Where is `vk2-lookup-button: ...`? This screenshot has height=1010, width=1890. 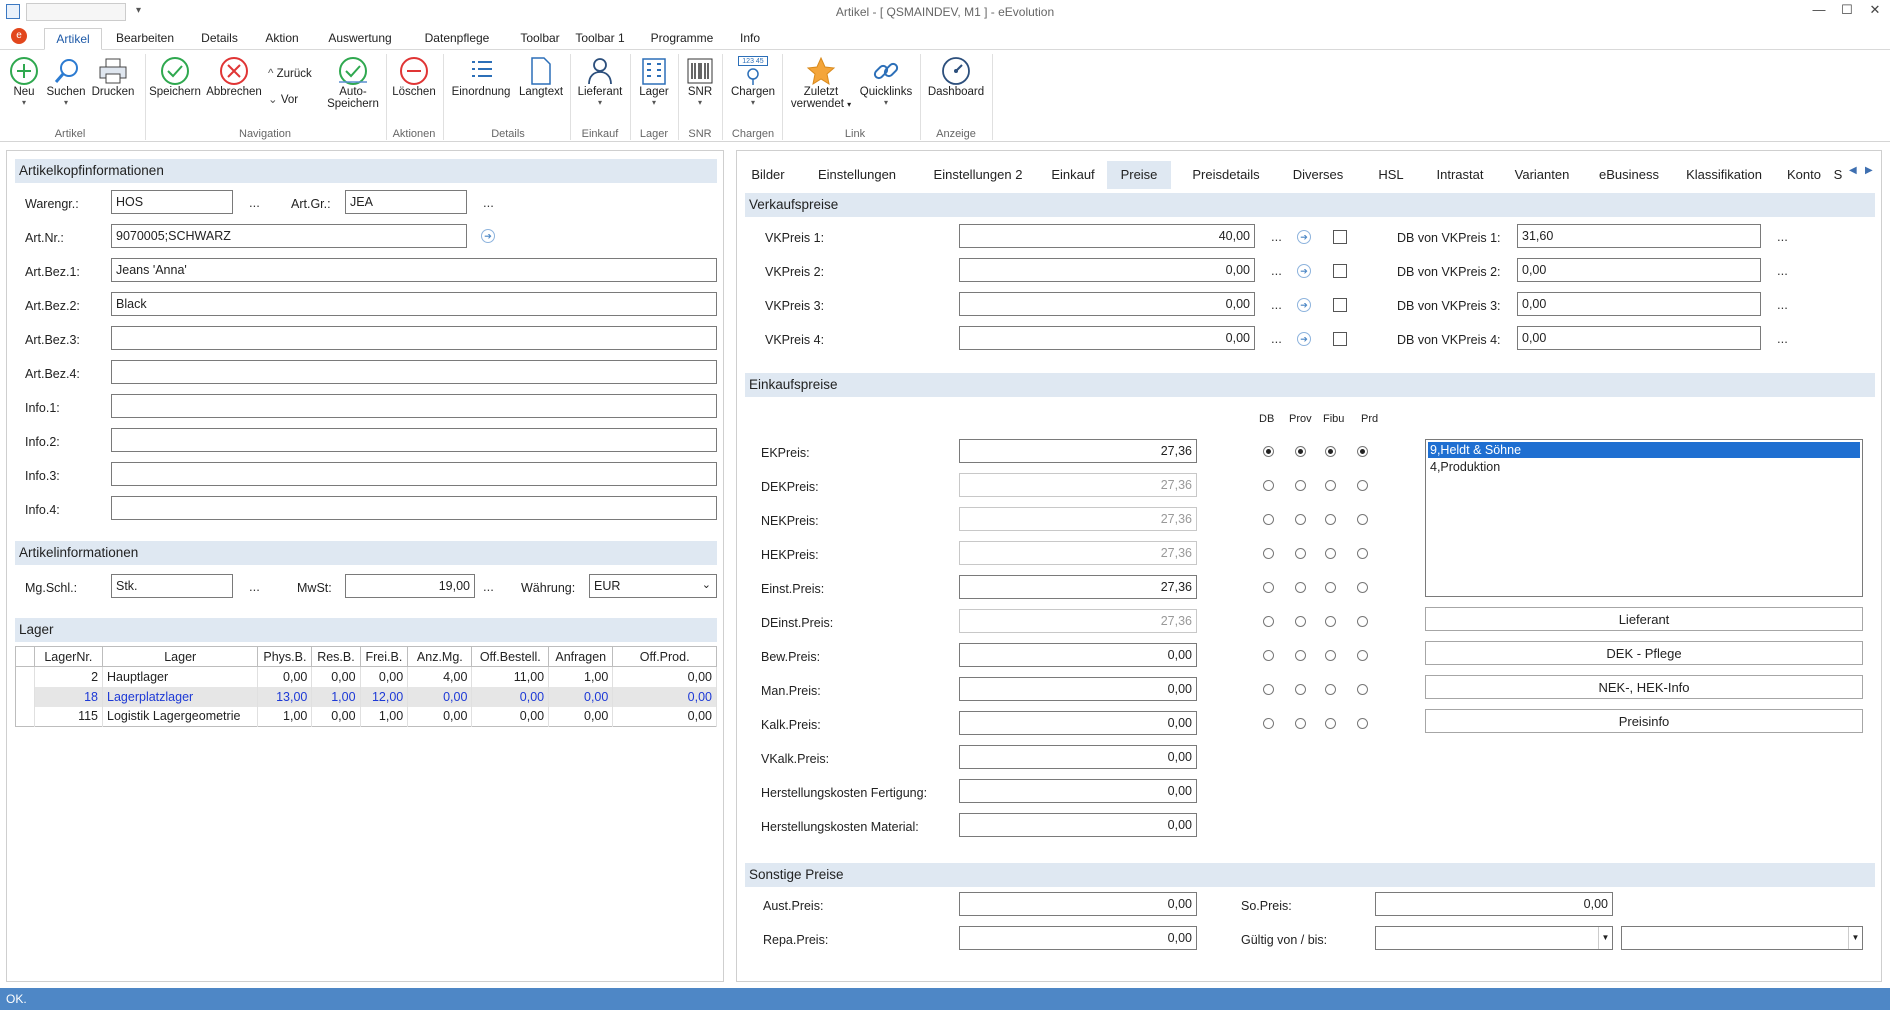
vk2-lookup-button: ... is located at coordinates (1276, 270).